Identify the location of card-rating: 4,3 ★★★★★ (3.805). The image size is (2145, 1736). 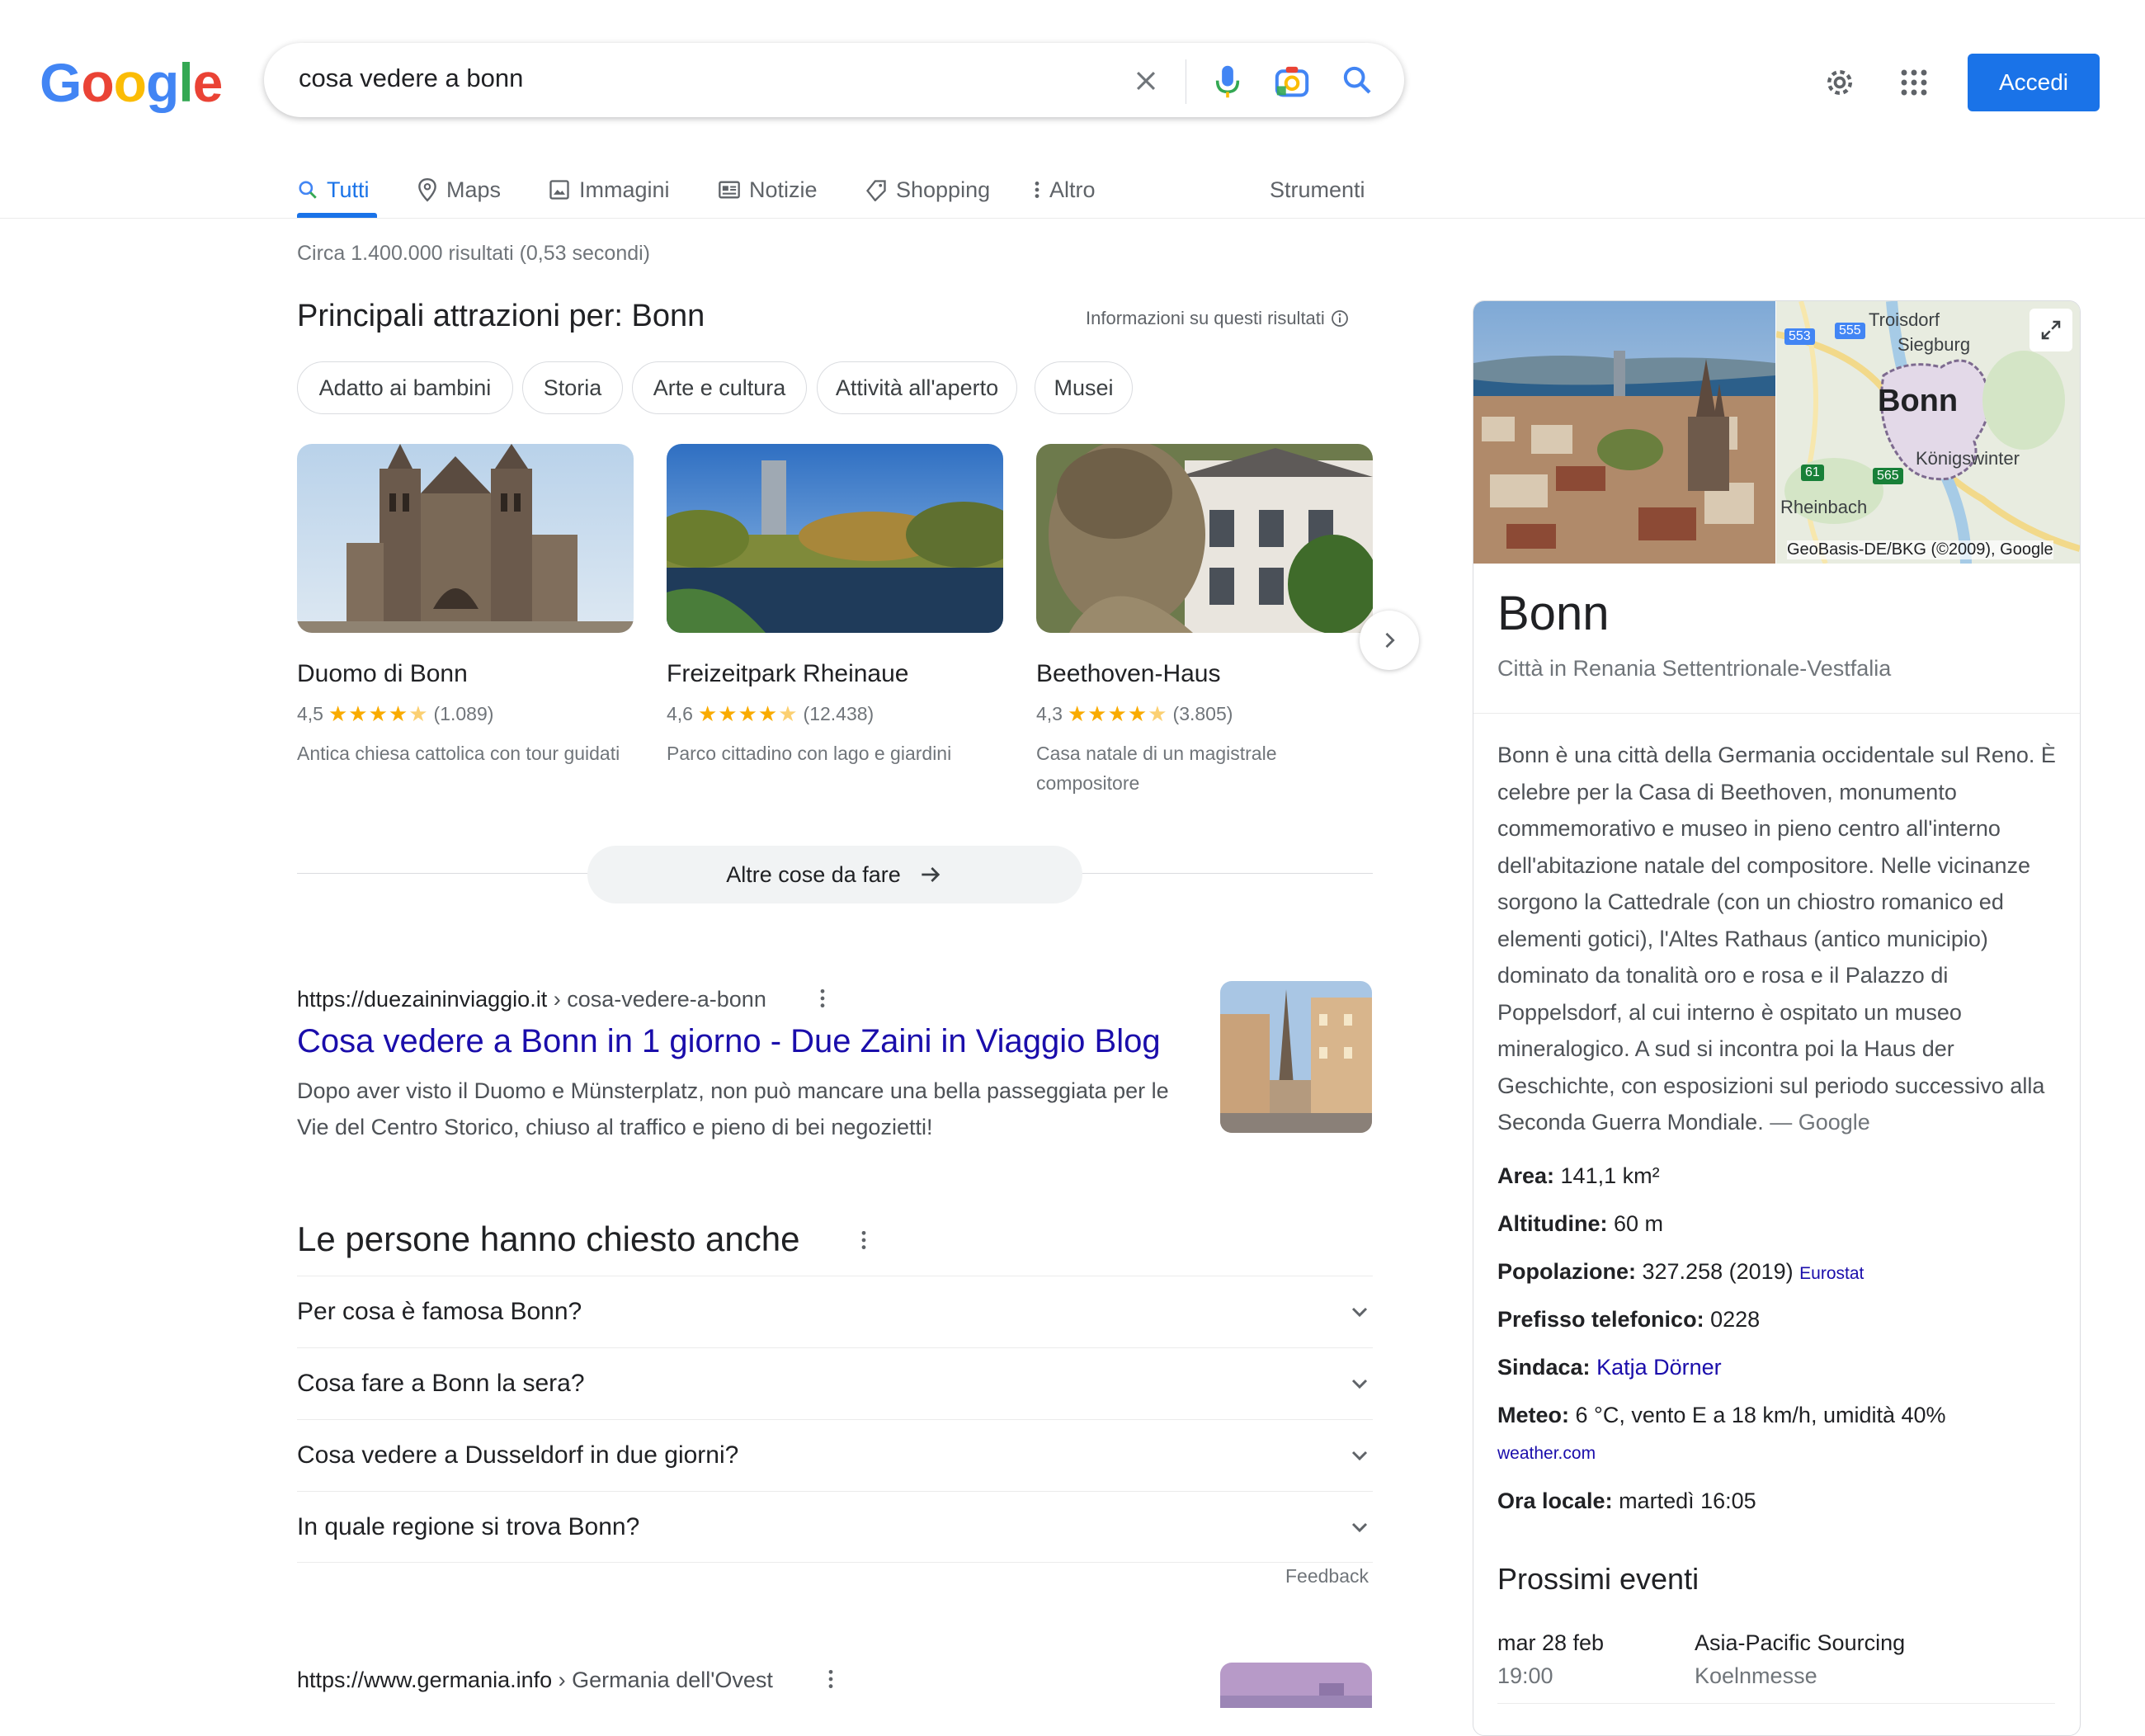
(1134, 714).